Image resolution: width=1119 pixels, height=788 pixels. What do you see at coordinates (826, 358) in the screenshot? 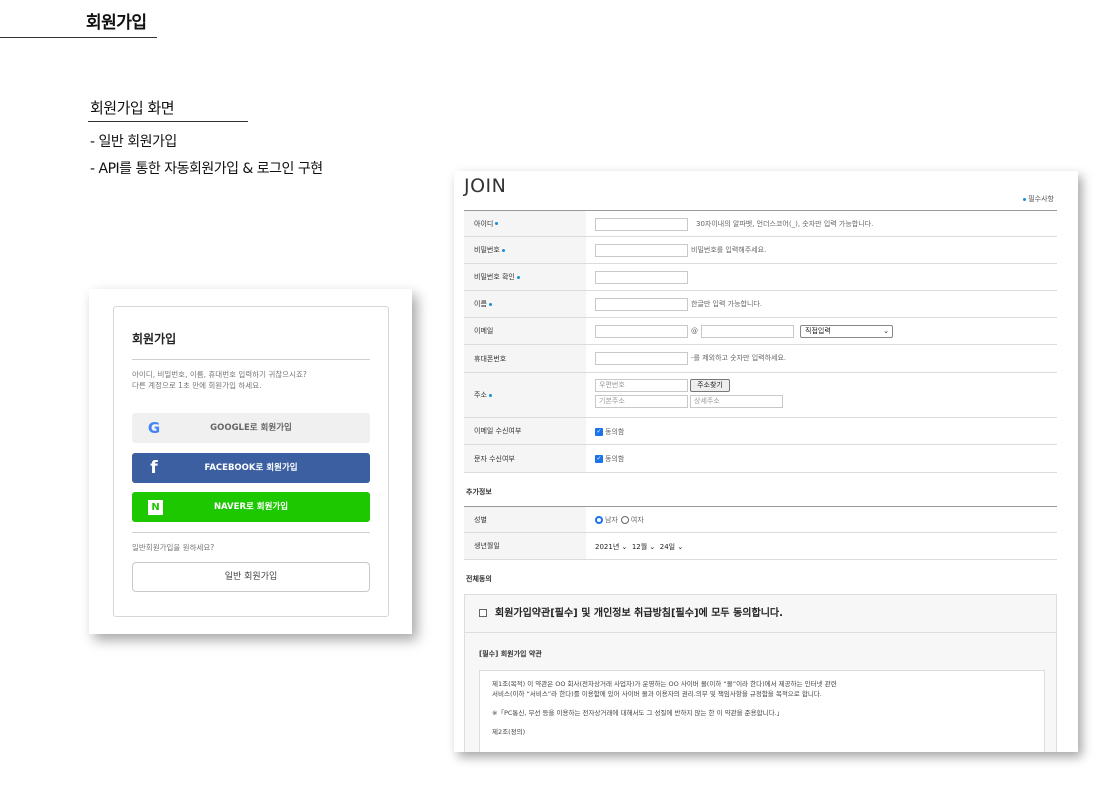
I see `phone-cell: -를 제외하고 숫자만 입력하세요.` at bounding box center [826, 358].